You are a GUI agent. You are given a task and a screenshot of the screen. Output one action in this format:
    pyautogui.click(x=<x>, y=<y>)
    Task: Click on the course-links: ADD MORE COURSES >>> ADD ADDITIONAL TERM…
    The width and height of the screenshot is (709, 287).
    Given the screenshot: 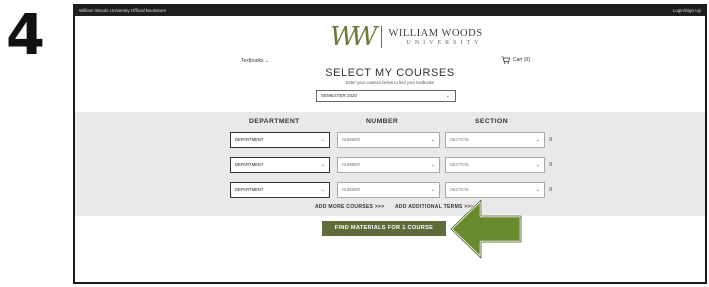 What is the action you would take?
    pyautogui.click(x=390, y=209)
    